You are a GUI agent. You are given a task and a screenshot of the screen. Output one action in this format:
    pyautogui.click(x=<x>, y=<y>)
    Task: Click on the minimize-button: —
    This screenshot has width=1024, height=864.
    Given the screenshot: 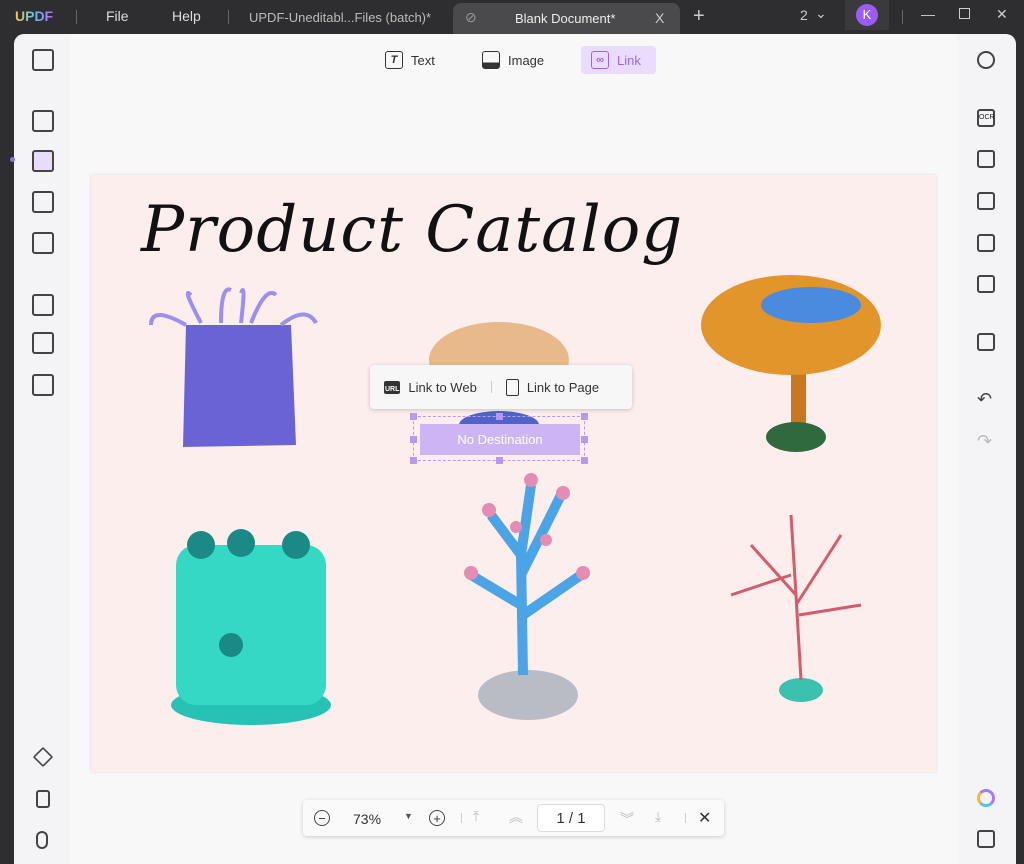 What is the action you would take?
    pyautogui.click(x=928, y=14)
    